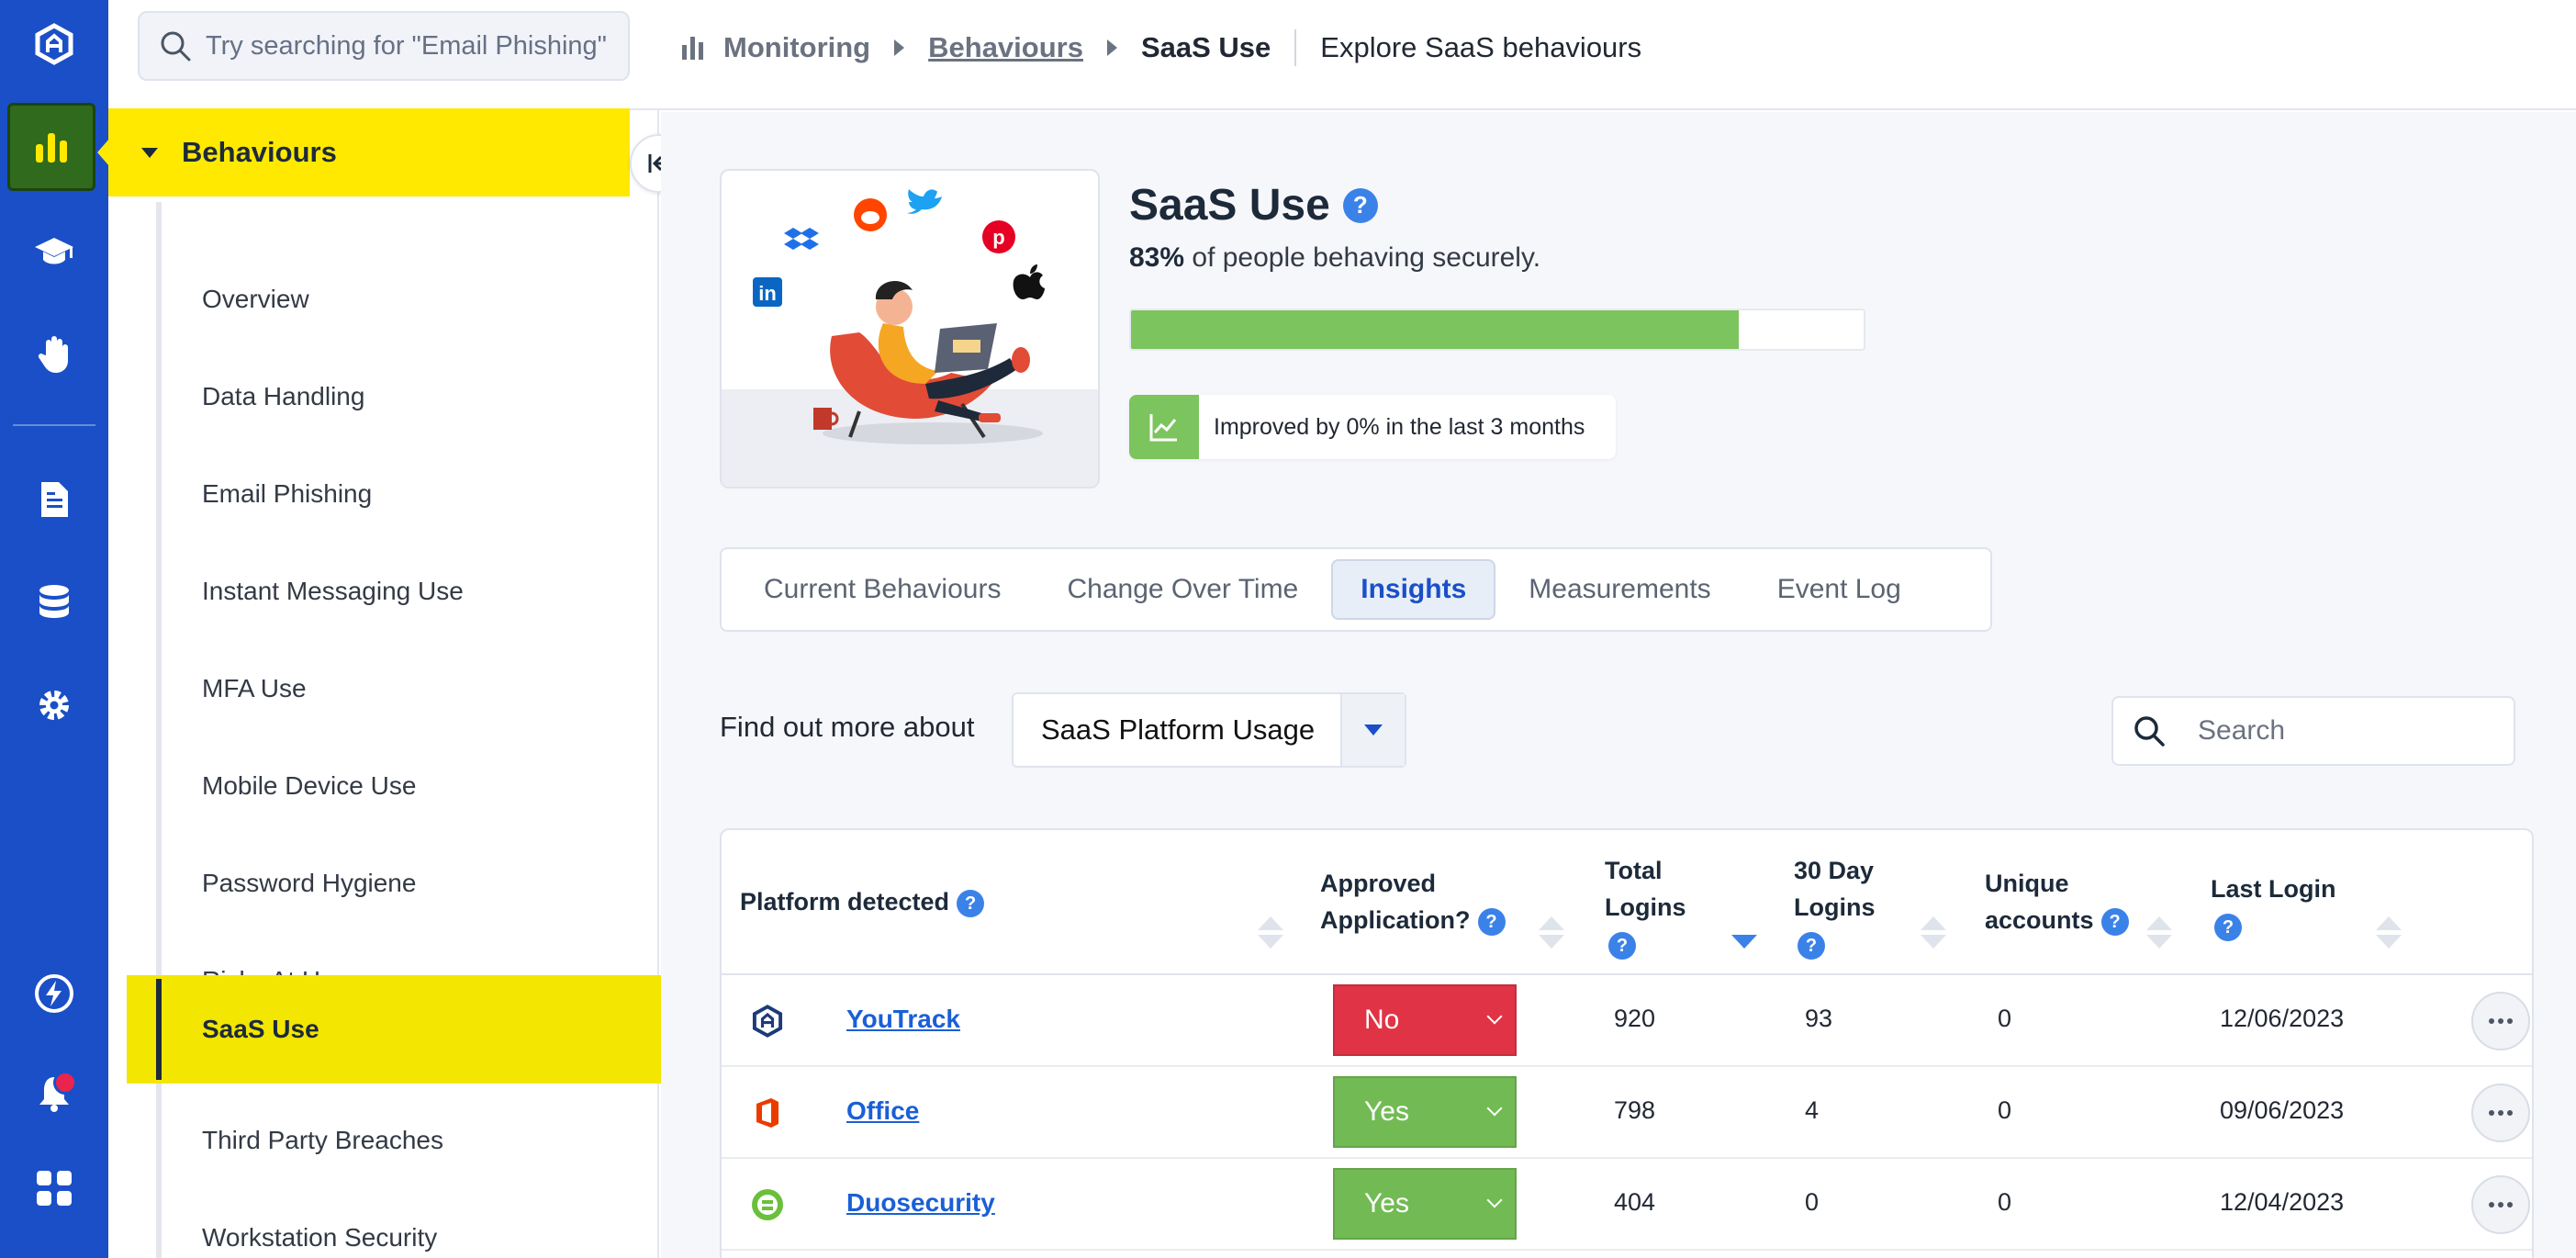  I want to click on insight-select-value: SaaS Platform Usage, so click(1178, 729).